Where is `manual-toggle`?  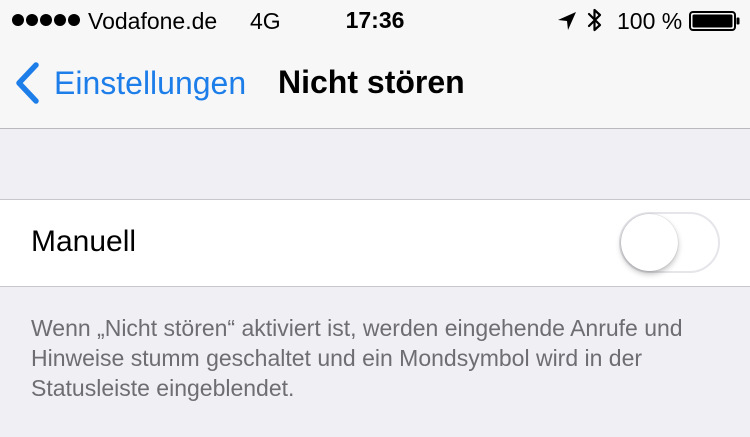 manual-toggle is located at coordinates (669, 242).